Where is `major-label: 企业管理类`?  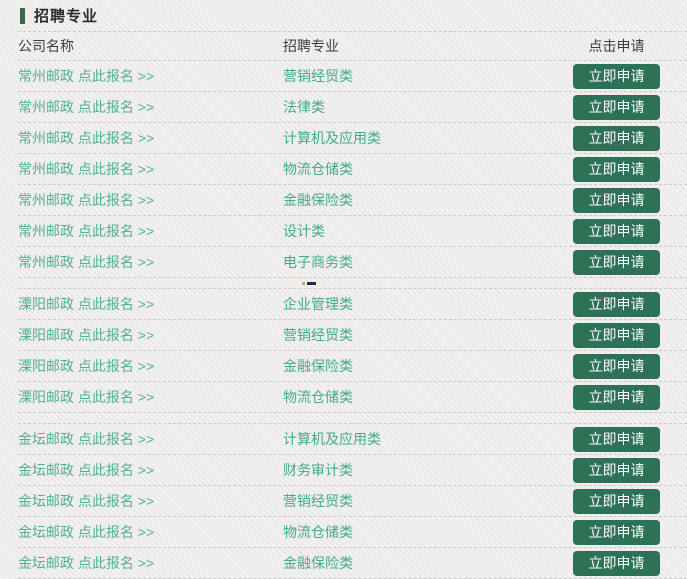 major-label: 企业管理类 is located at coordinates (318, 304).